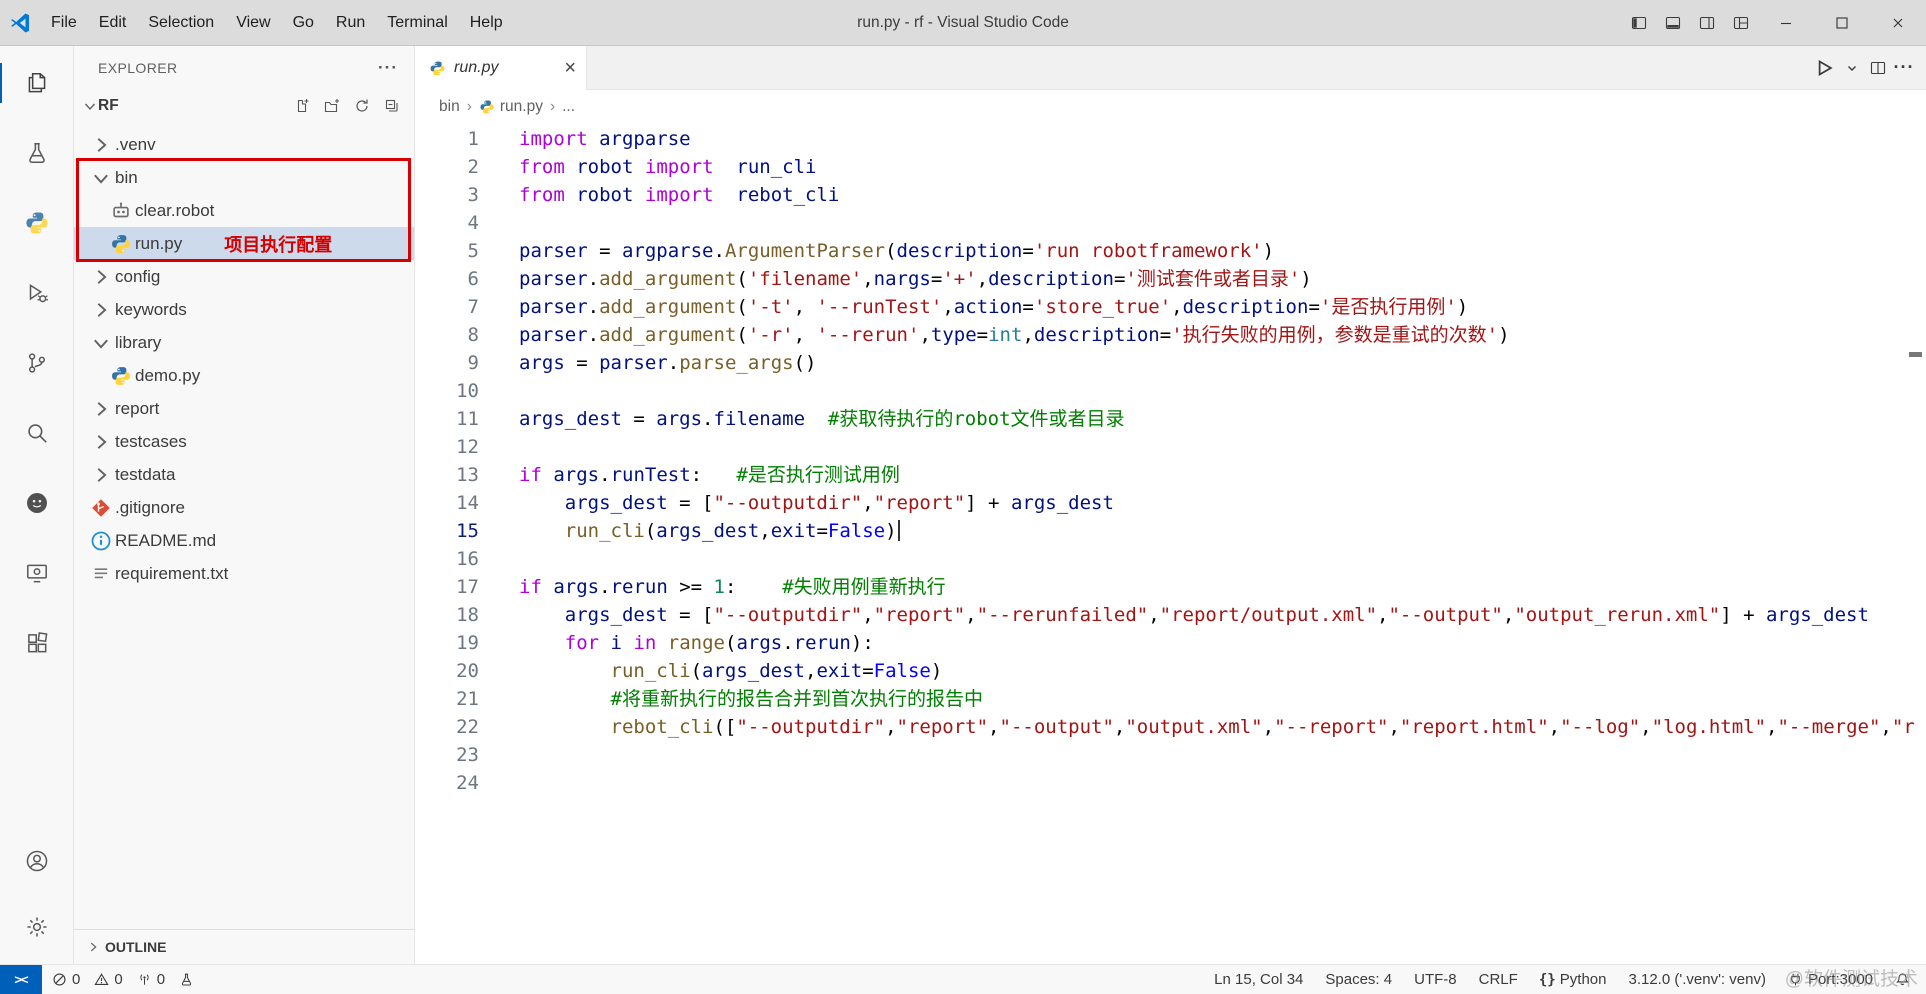  I want to click on code-line-12: 12, so click(1170, 447).